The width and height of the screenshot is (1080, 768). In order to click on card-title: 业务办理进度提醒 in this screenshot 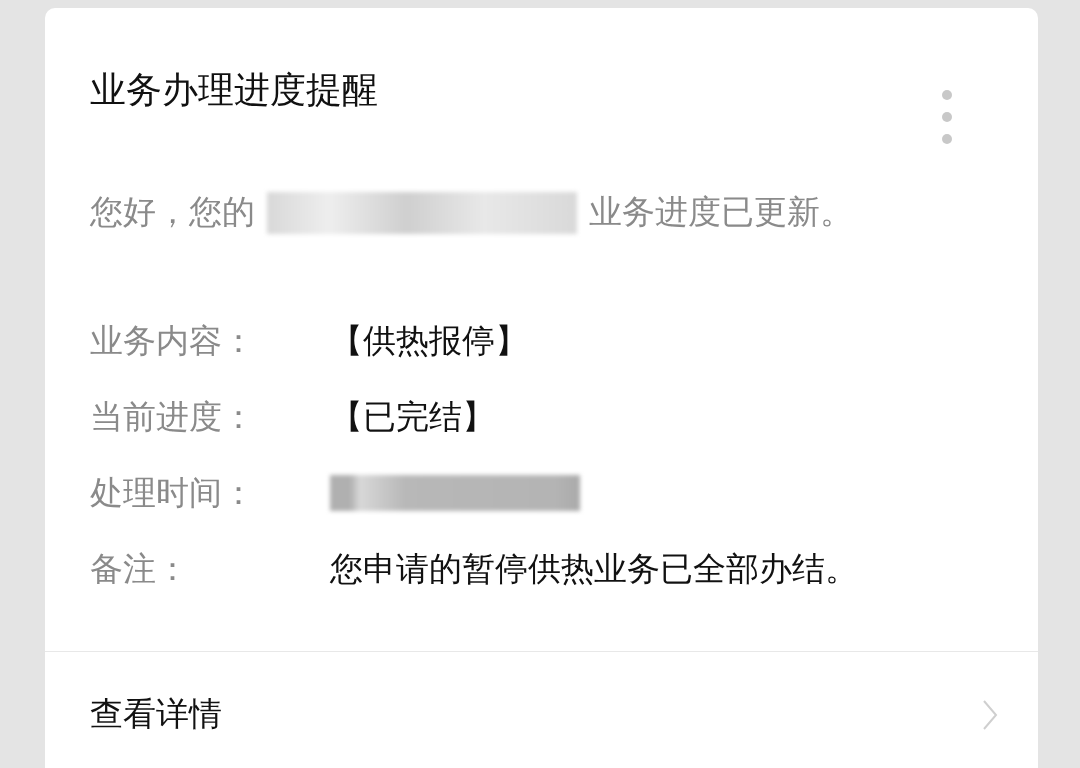, I will do `click(234, 90)`.